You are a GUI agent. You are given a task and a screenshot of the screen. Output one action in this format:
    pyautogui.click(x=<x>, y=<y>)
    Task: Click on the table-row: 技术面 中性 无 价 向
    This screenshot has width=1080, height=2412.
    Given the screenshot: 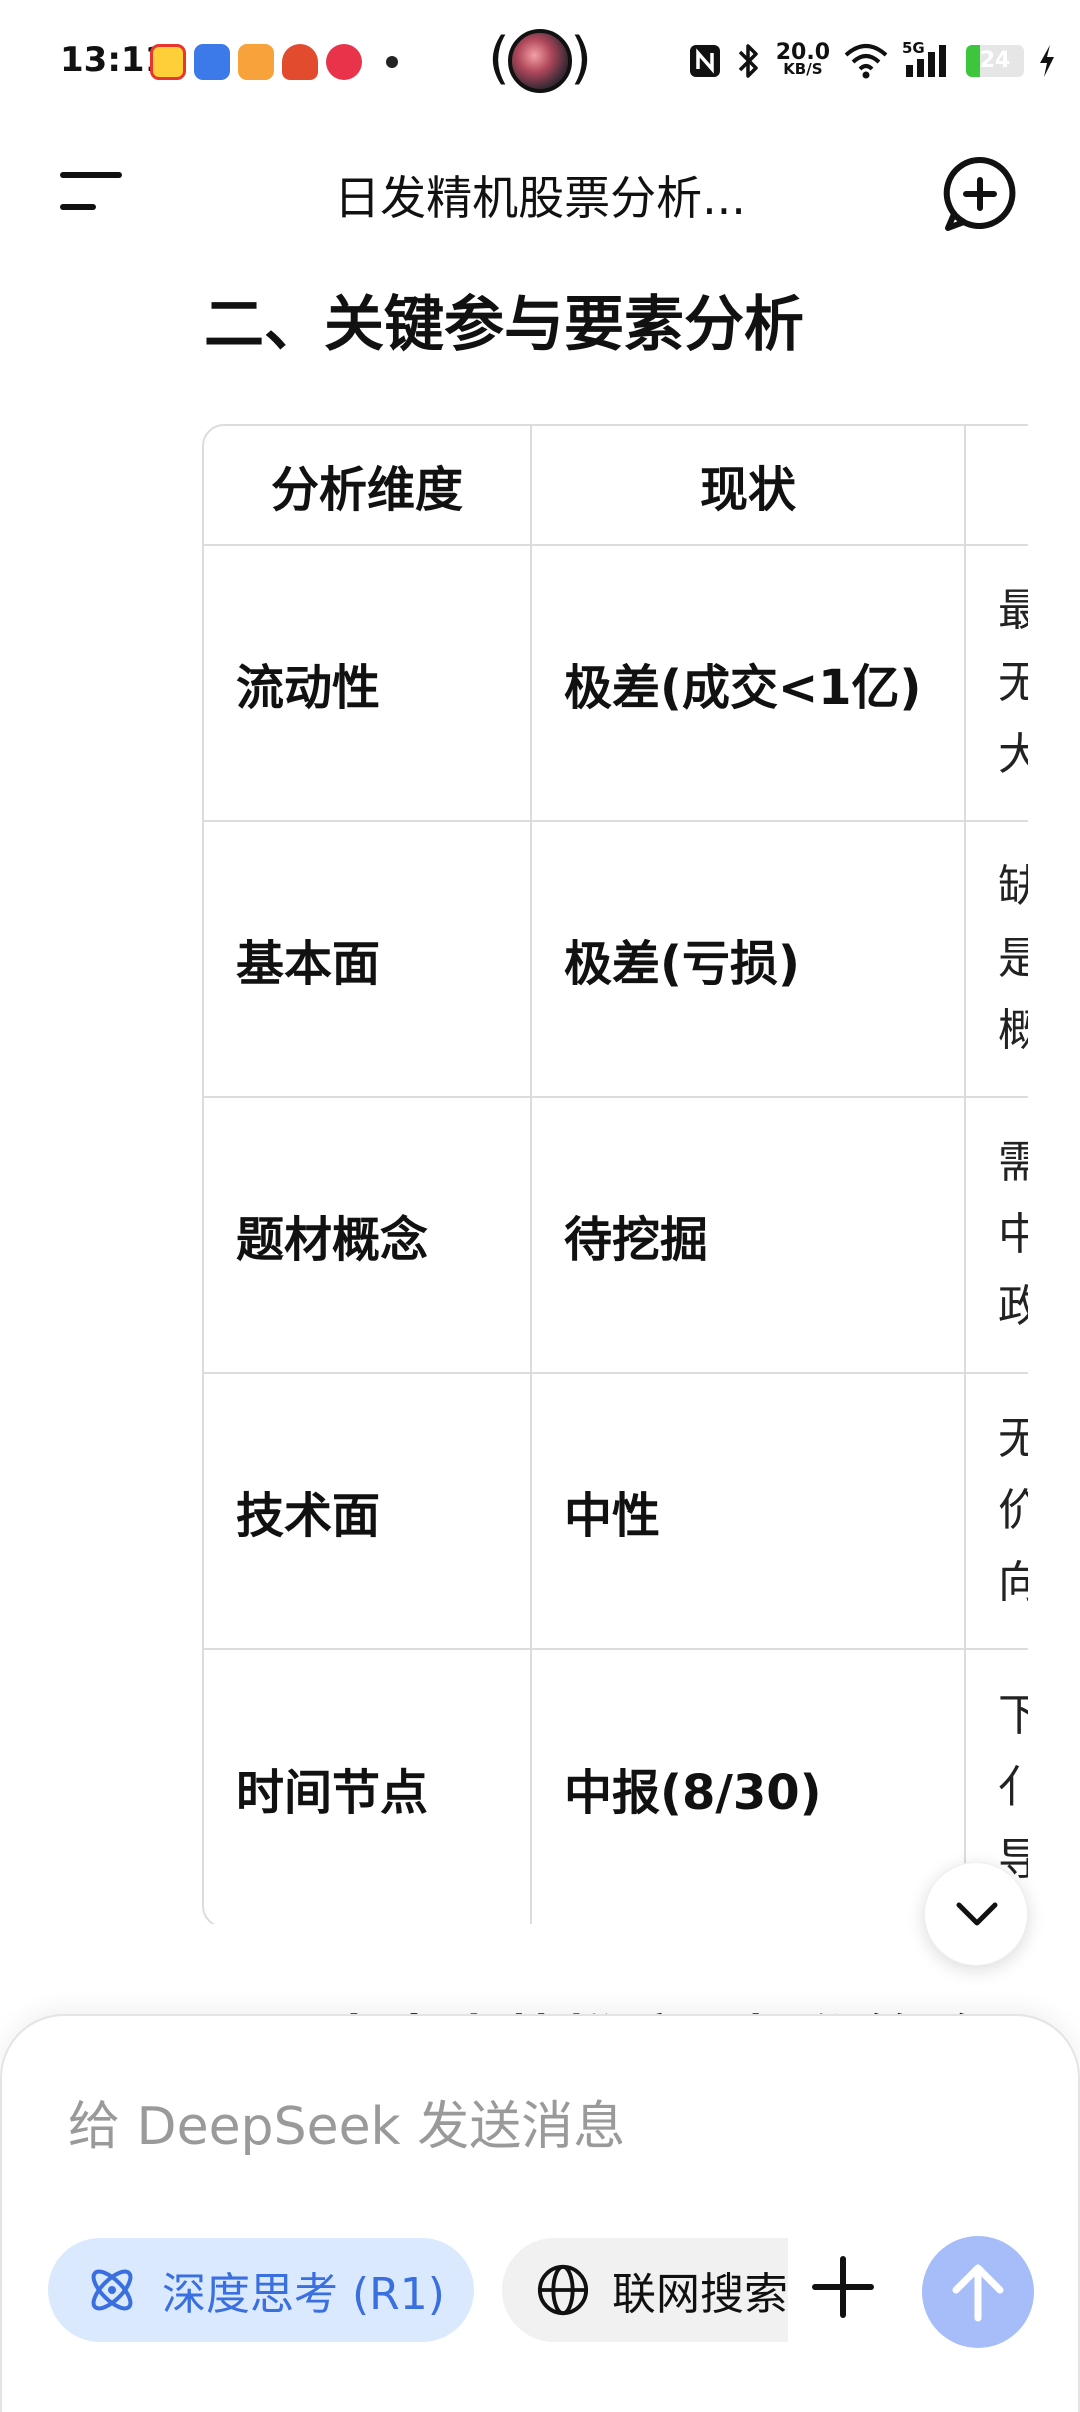 What is the action you would take?
    pyautogui.click(x=616, y=1512)
    